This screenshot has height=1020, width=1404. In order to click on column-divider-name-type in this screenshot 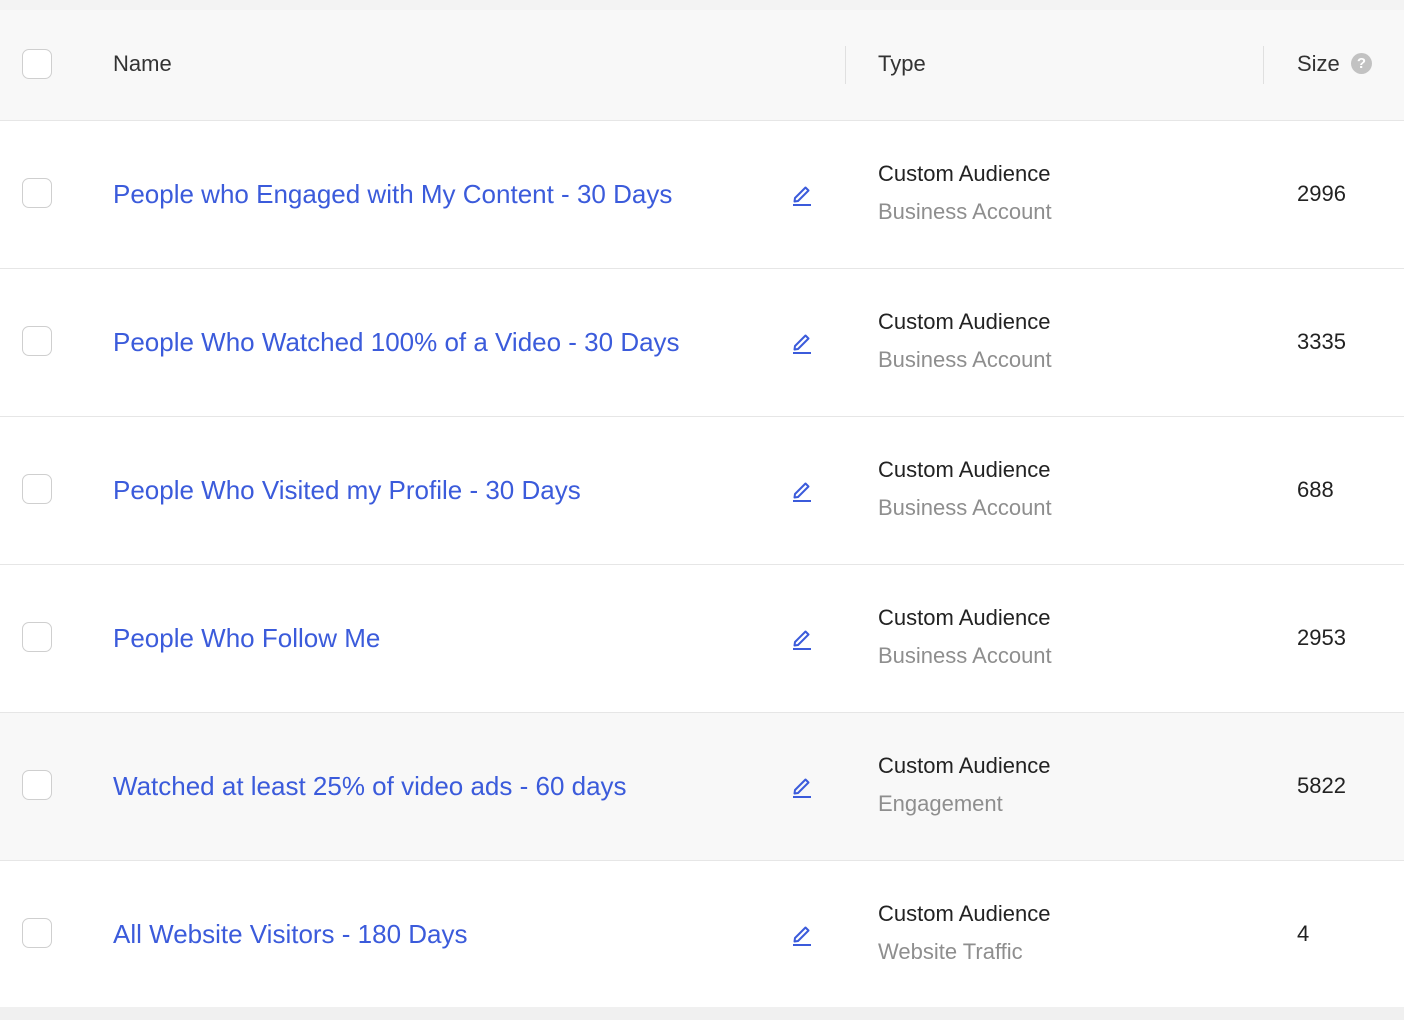, I will do `click(845, 65)`.